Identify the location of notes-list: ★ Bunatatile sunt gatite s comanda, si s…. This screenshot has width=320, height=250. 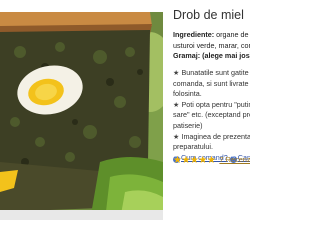
(211, 115).